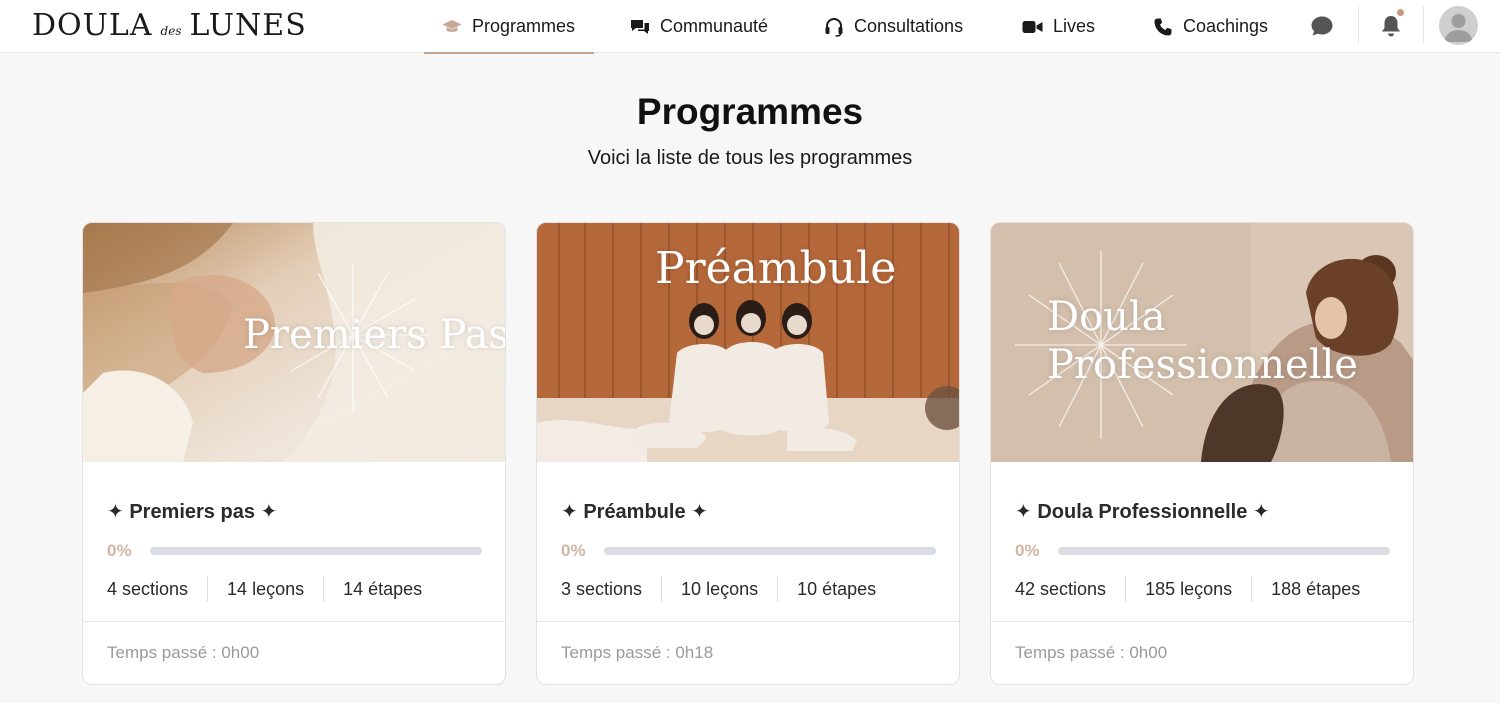 The image size is (1500, 703). I want to click on chat-bubbles-icon, so click(640, 27).